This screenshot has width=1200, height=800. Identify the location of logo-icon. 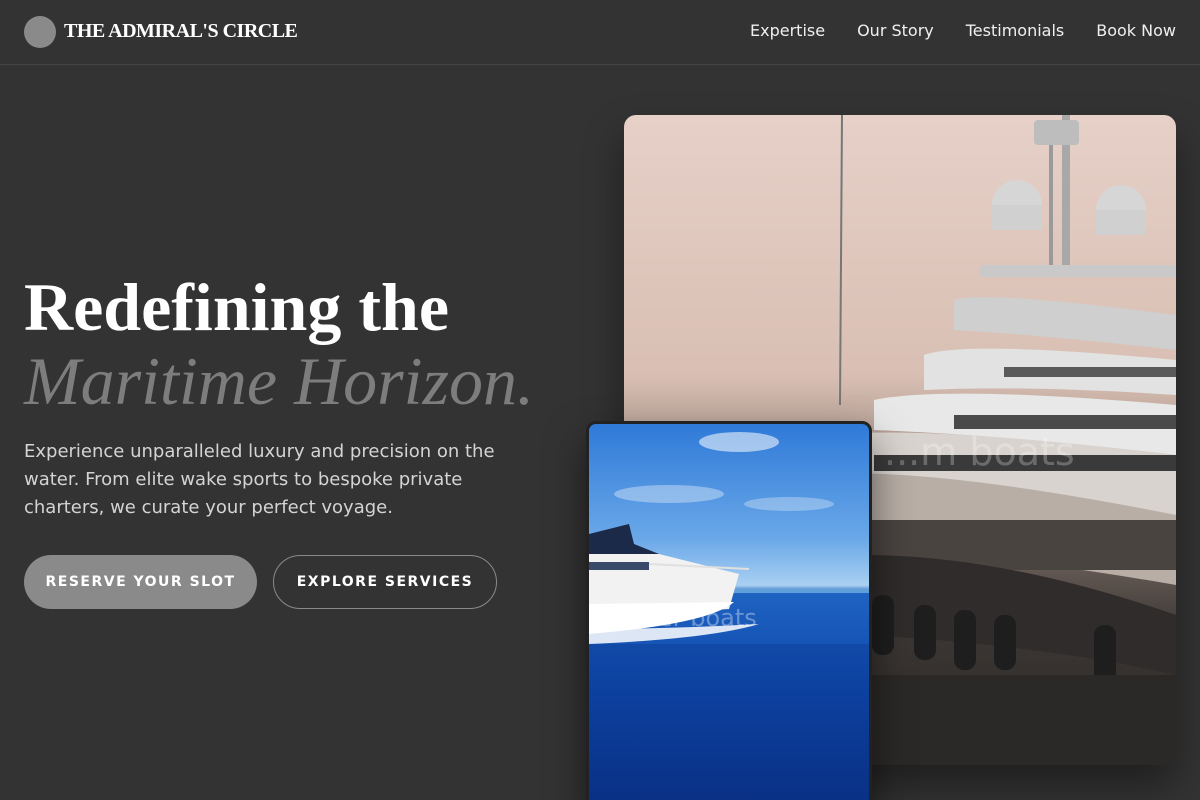
(40, 32).